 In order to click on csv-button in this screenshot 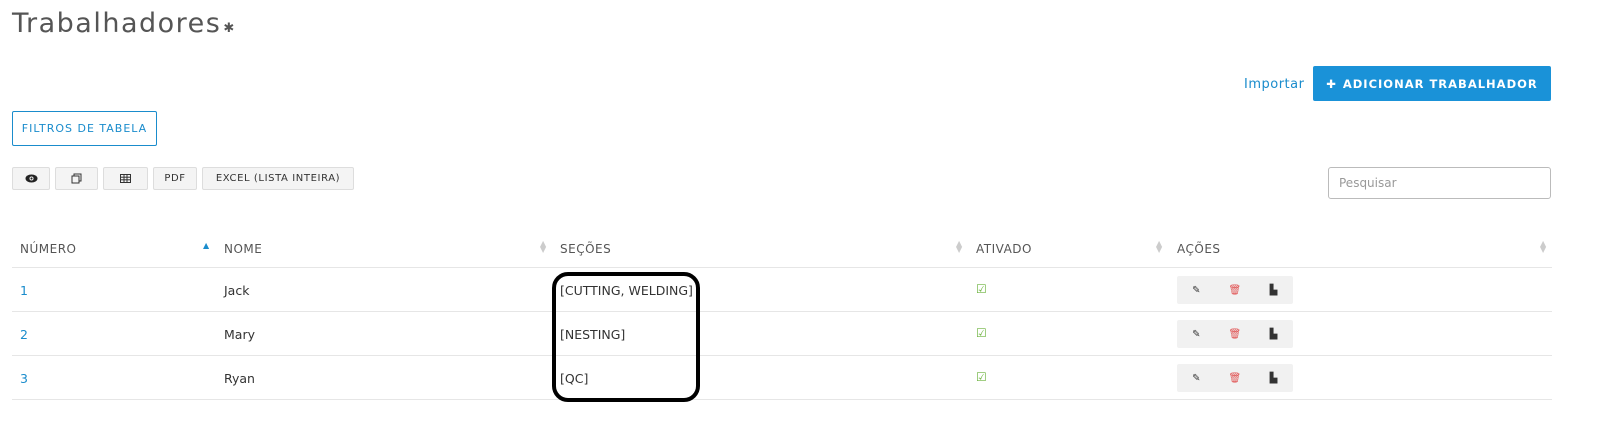, I will do `click(125, 178)`.